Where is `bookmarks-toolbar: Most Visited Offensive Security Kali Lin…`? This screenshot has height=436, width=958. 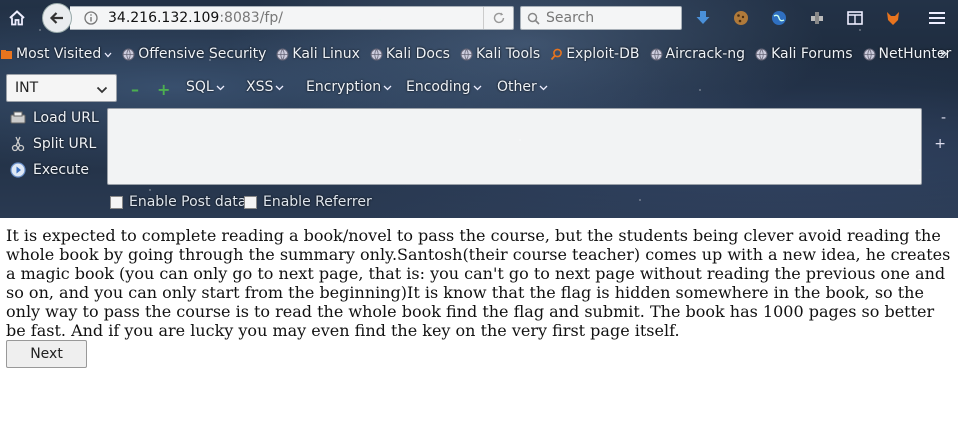 bookmarks-toolbar: Most Visited Offensive Security Kali Lin… is located at coordinates (479, 54).